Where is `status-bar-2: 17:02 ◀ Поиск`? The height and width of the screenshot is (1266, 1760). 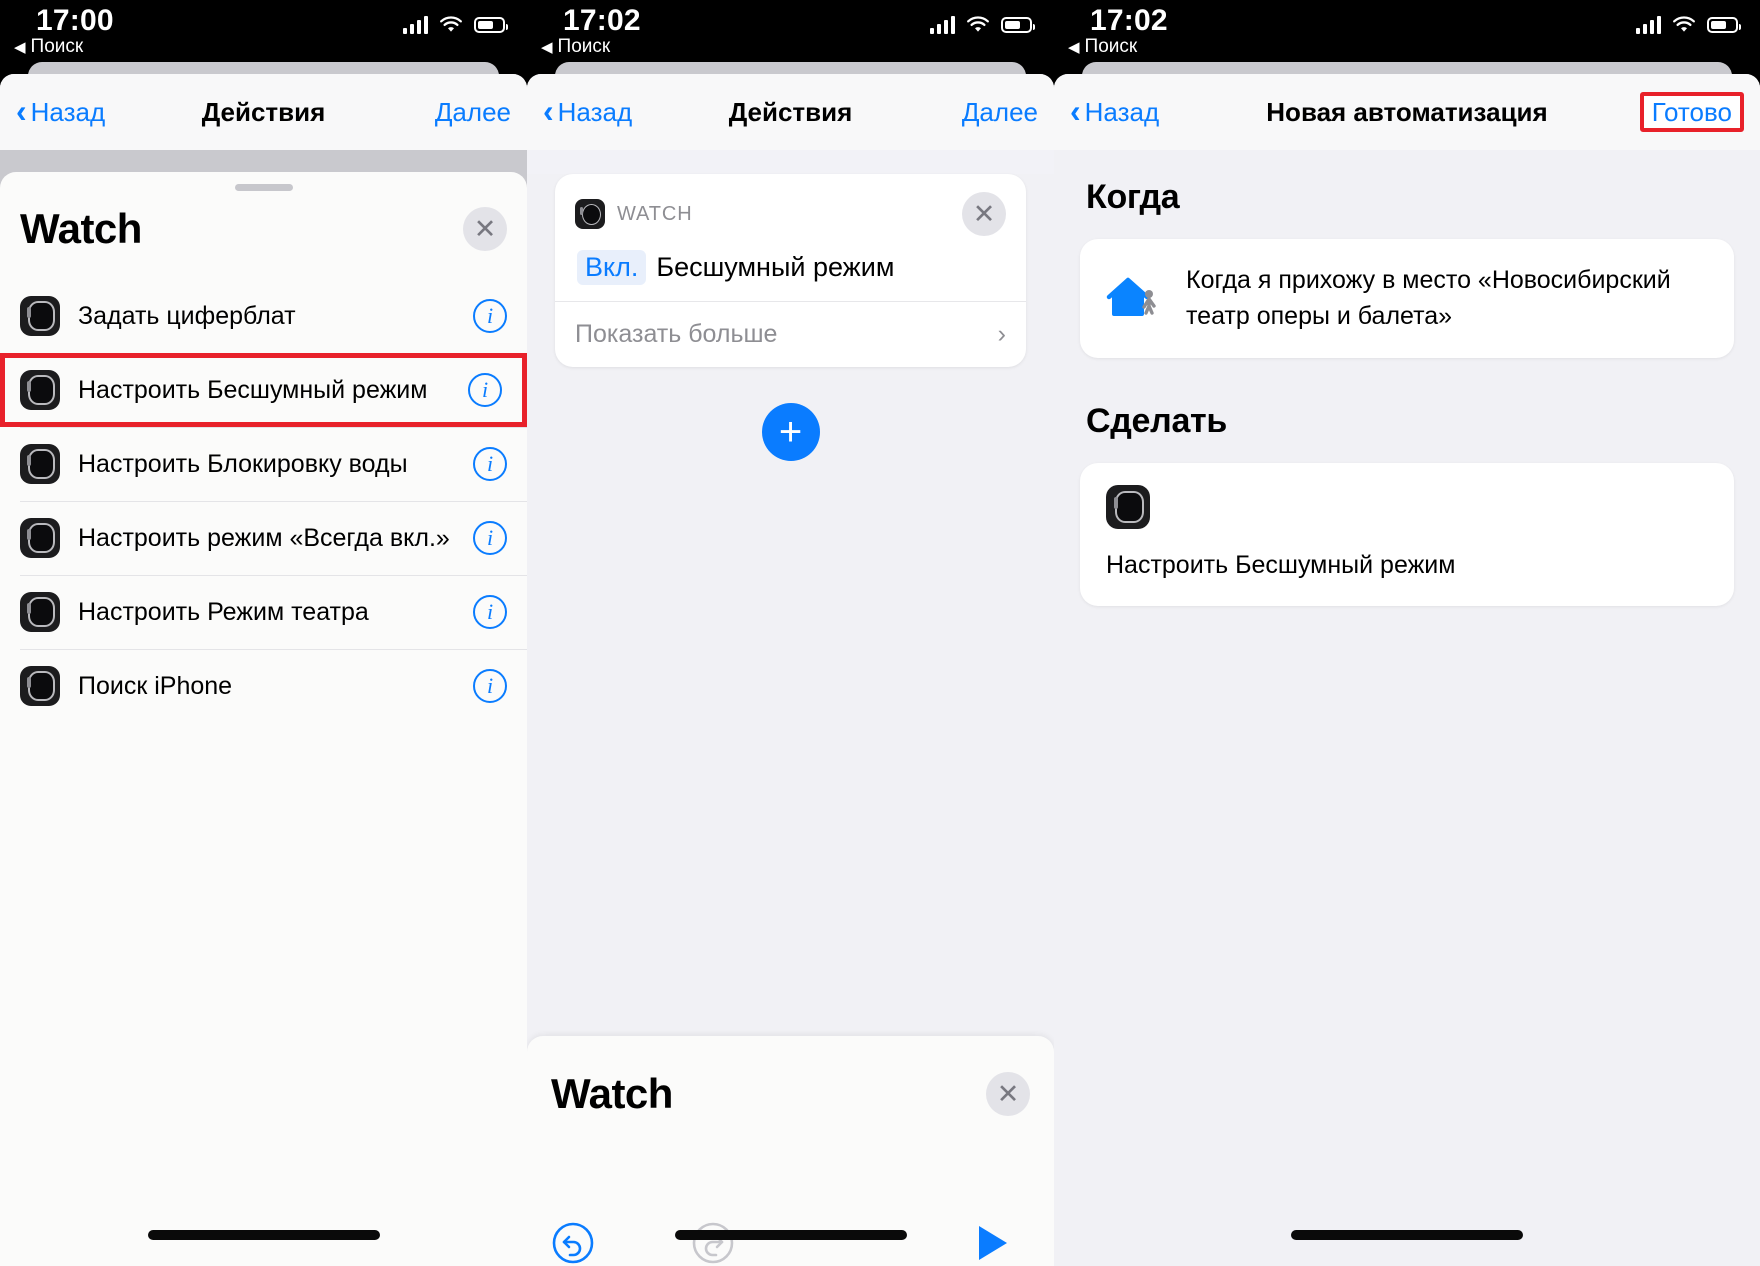 status-bar-2: 17:02 ◀ Поиск is located at coordinates (790, 31).